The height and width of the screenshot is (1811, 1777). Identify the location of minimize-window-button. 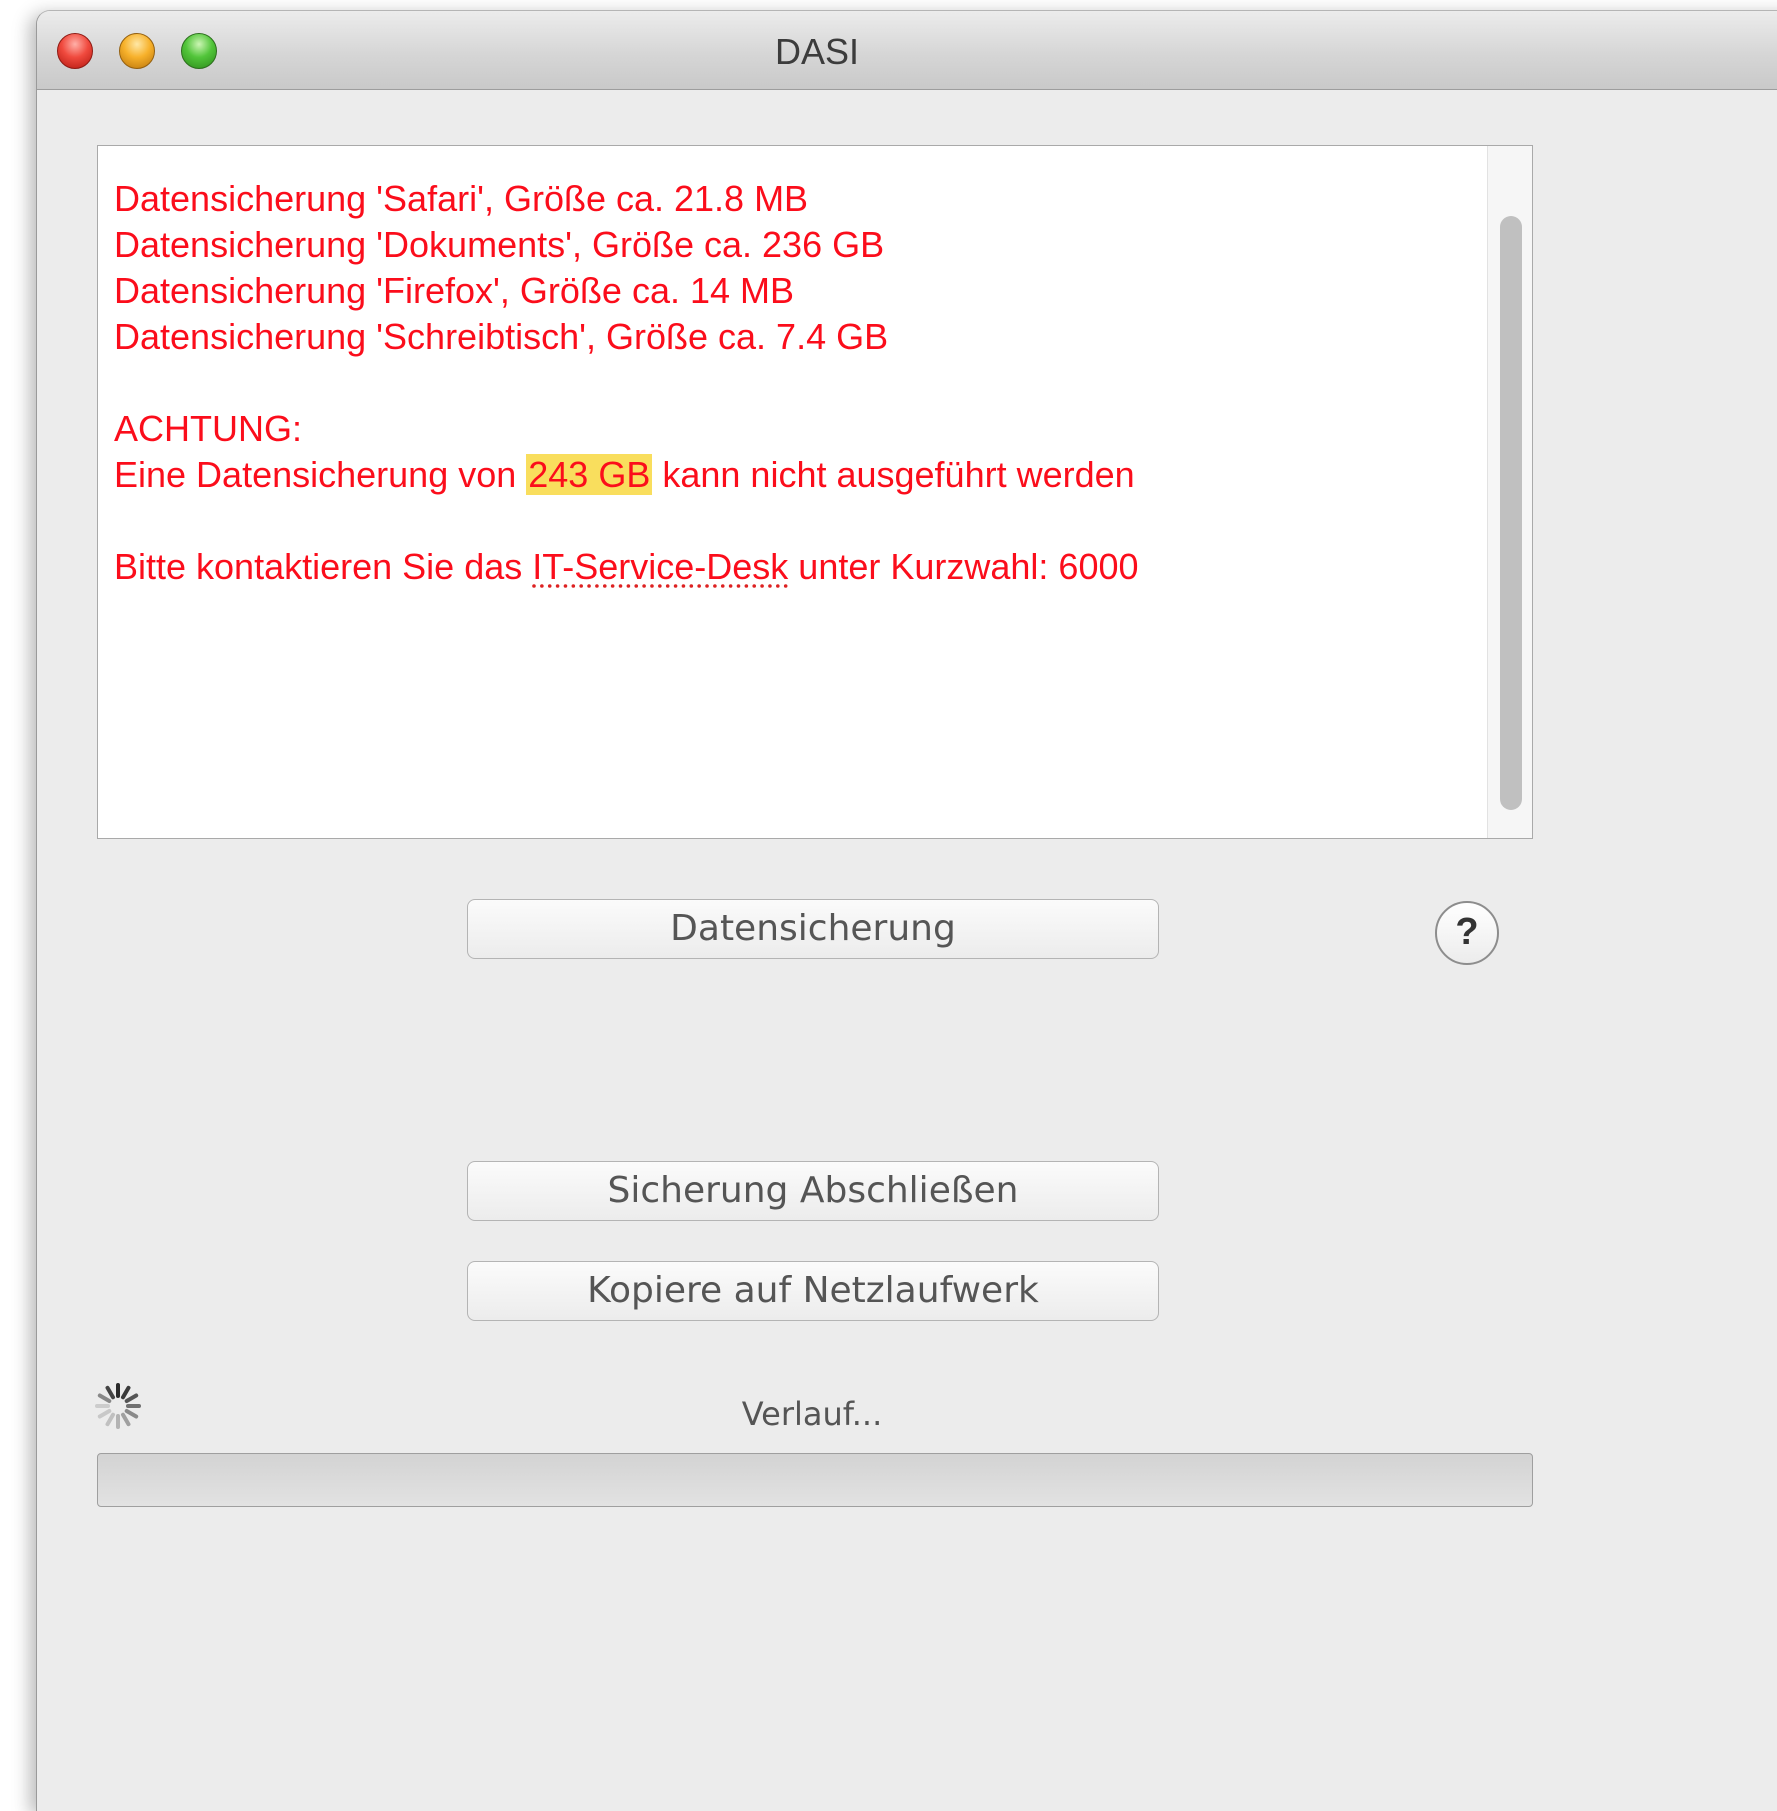
(137, 51).